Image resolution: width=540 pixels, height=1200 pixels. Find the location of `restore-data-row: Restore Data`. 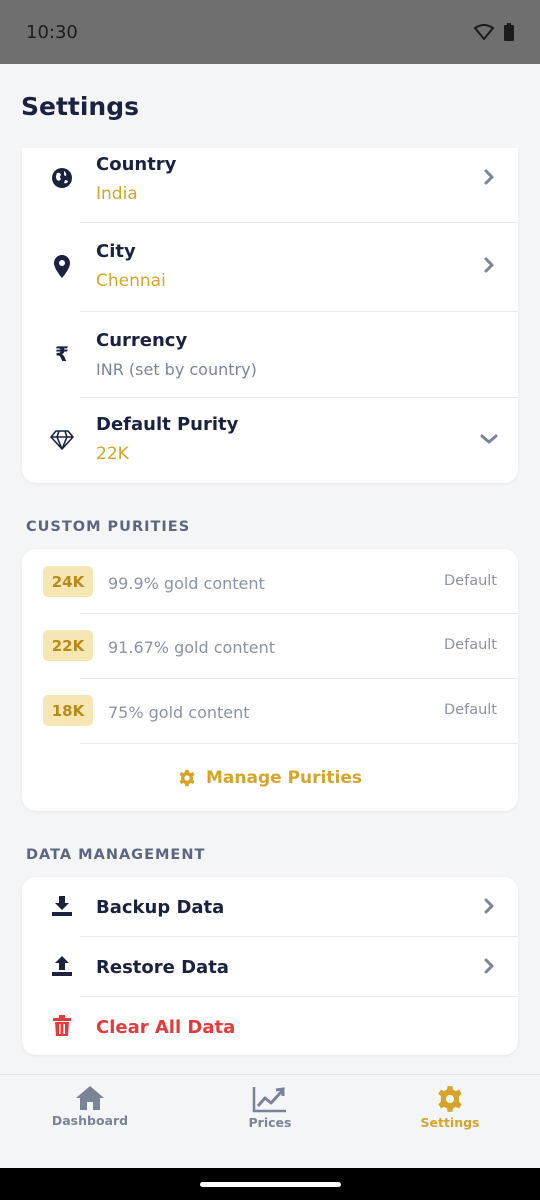

restore-data-row: Restore Data is located at coordinates (270, 966).